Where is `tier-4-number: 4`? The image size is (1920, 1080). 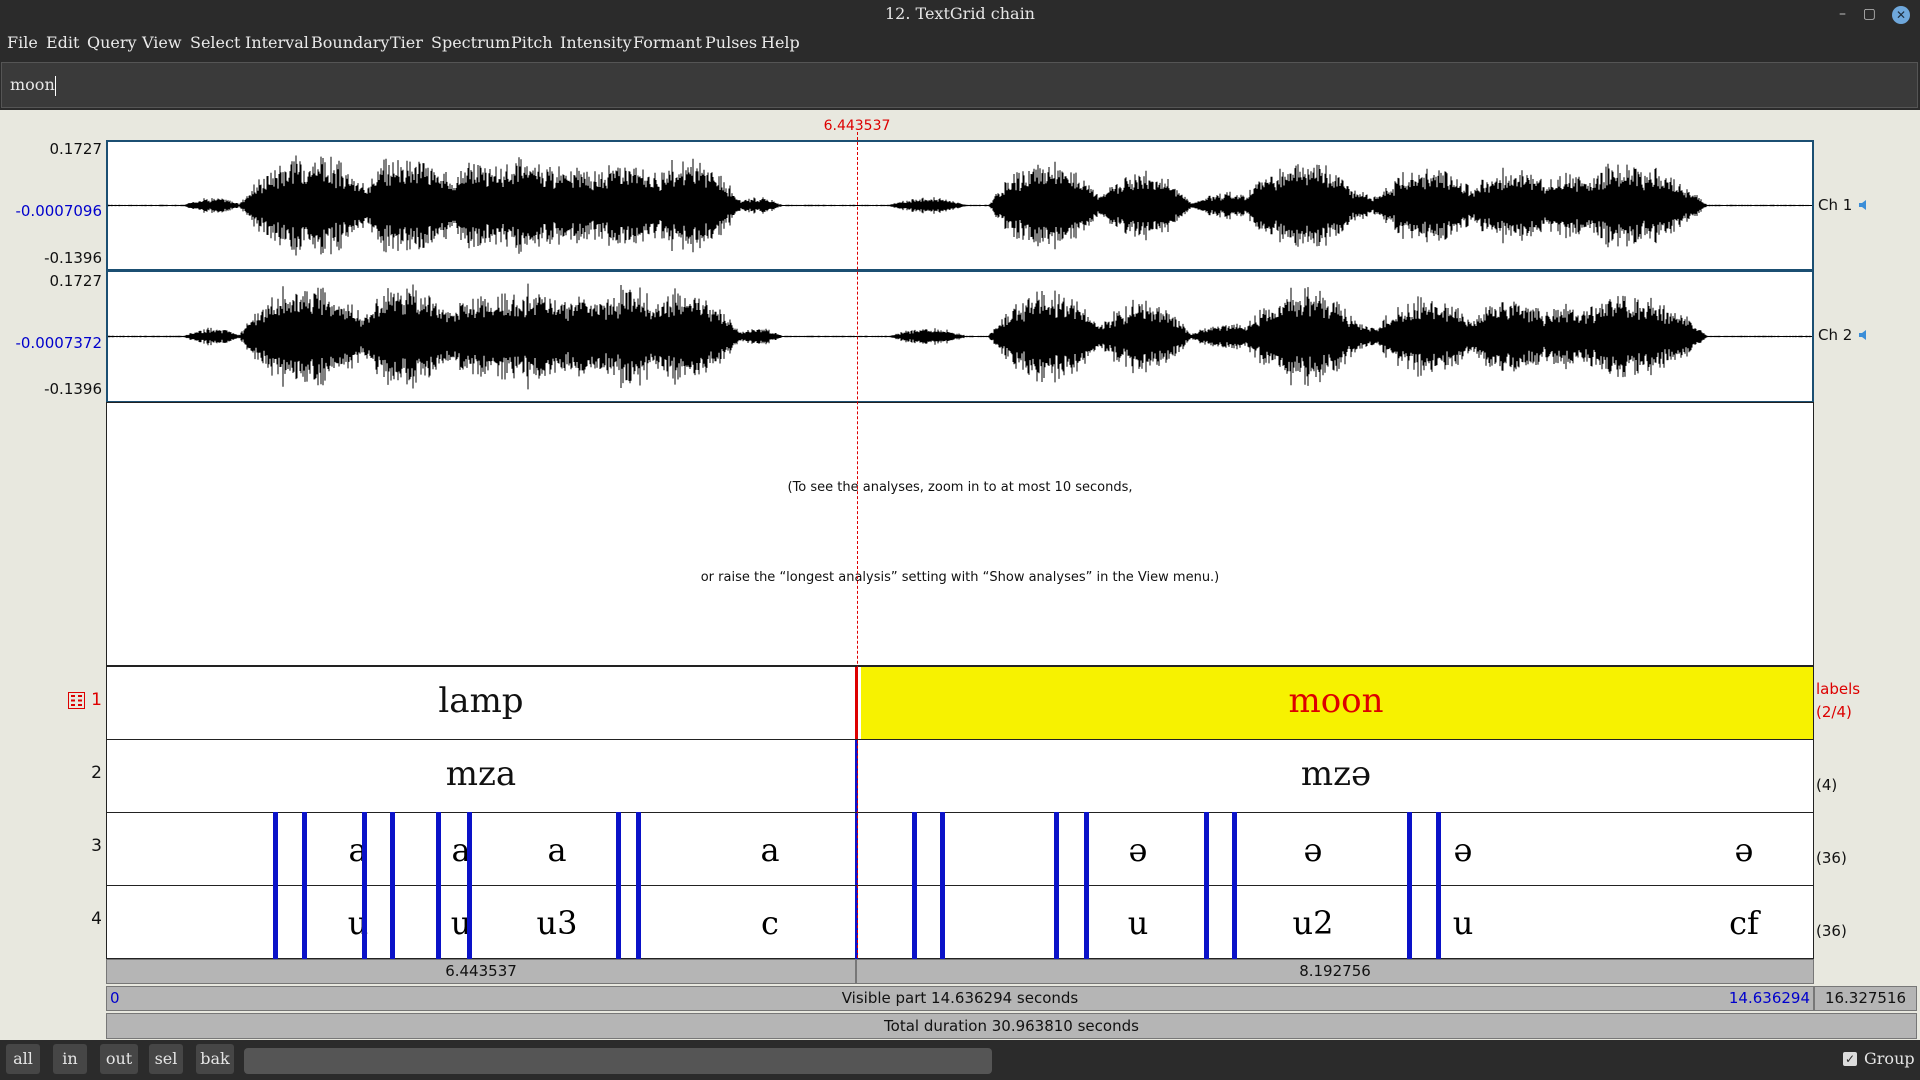 tier-4-number: 4 is located at coordinates (96, 919).